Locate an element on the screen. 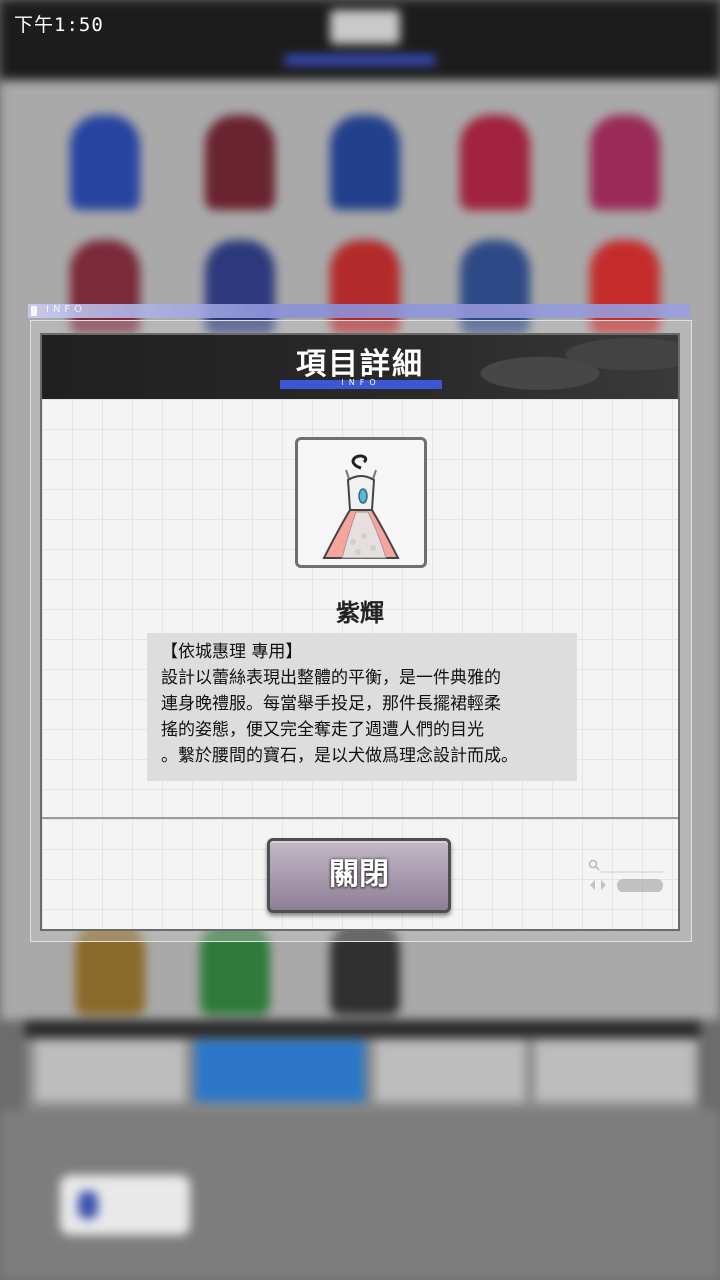  info-tag: INFO is located at coordinates (66, 309).